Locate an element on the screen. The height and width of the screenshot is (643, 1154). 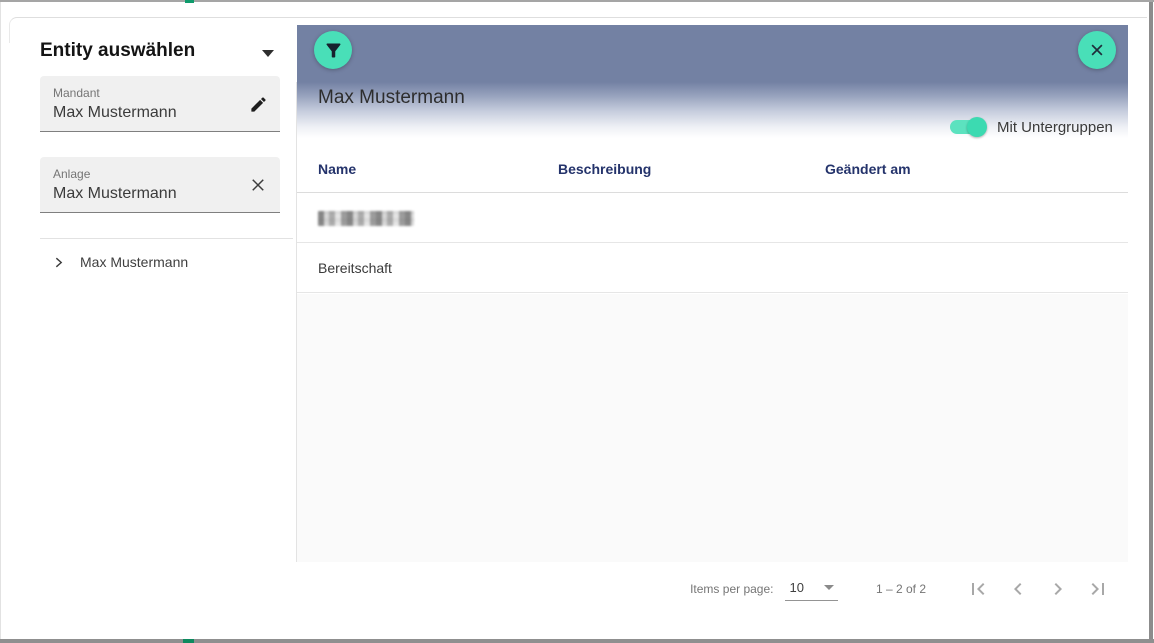
row-name-cell: Bereitschaft is located at coordinates (355, 268).